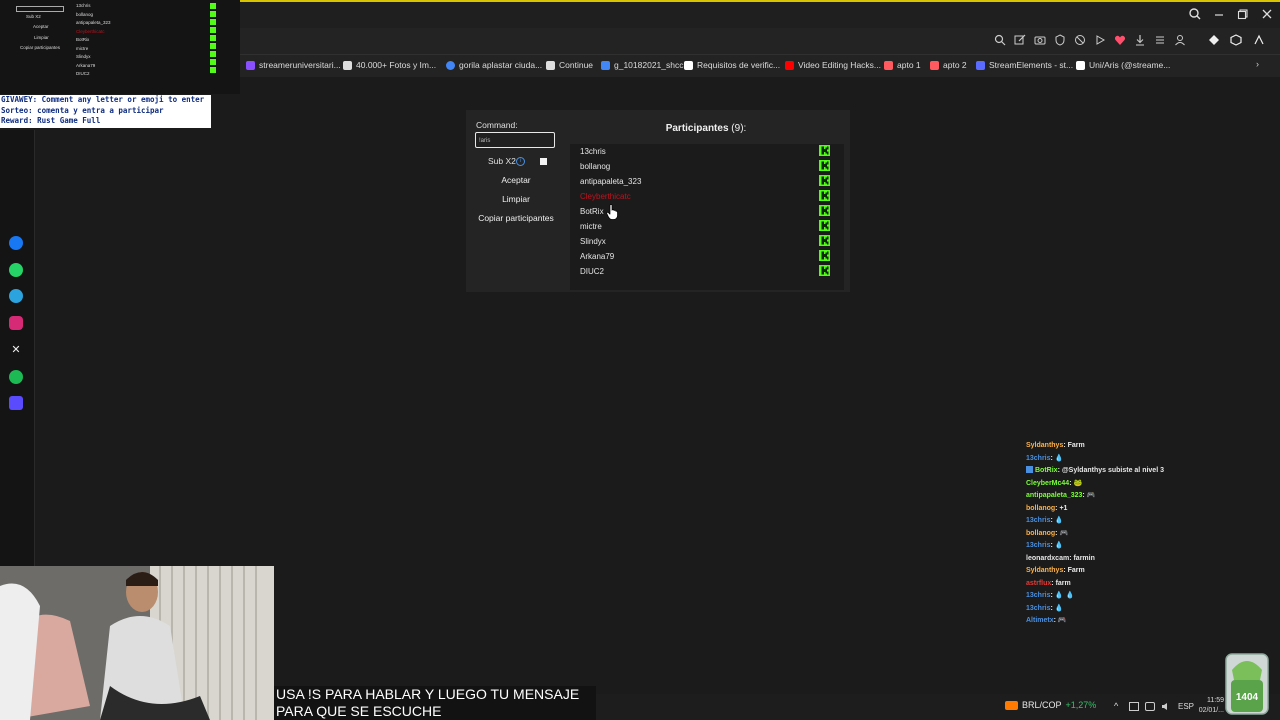 The image size is (1280, 720). I want to click on zoom-icon, so click(1000, 40).